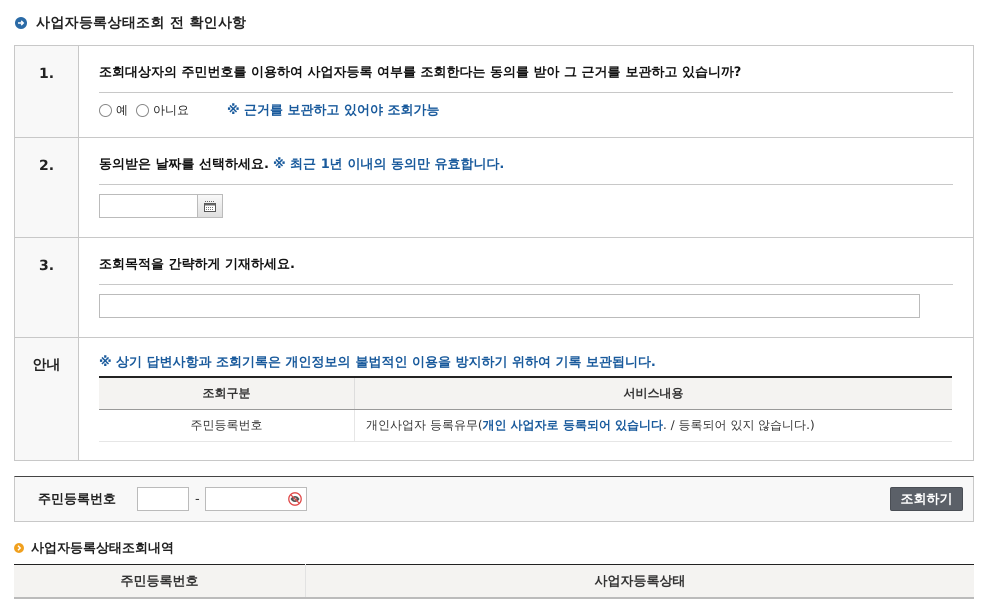 The image size is (982, 602). I want to click on radio-label: 예, so click(122, 110).